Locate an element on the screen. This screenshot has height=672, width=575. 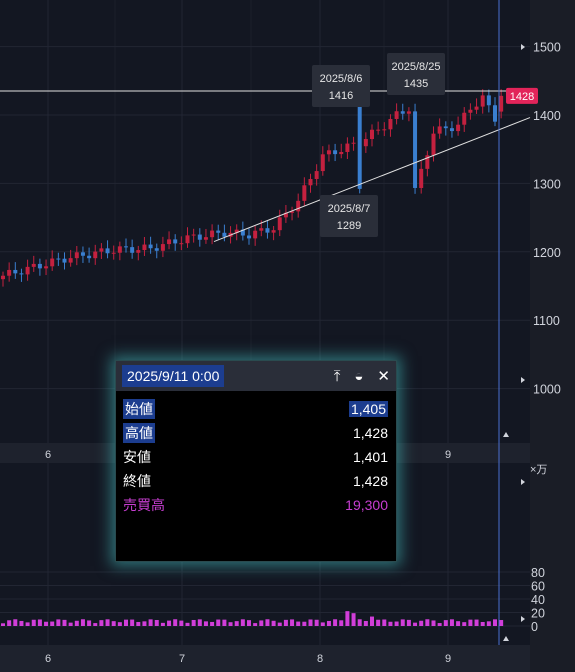
month-label-bottom: 9 is located at coordinates (448, 659).